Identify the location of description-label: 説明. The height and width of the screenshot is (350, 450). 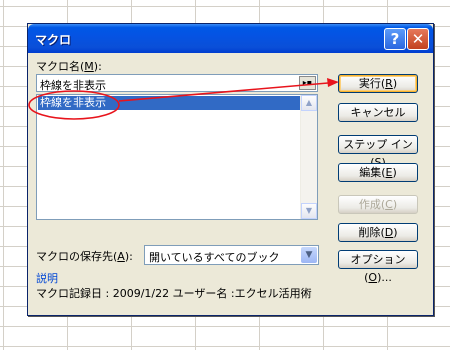
(47, 278).